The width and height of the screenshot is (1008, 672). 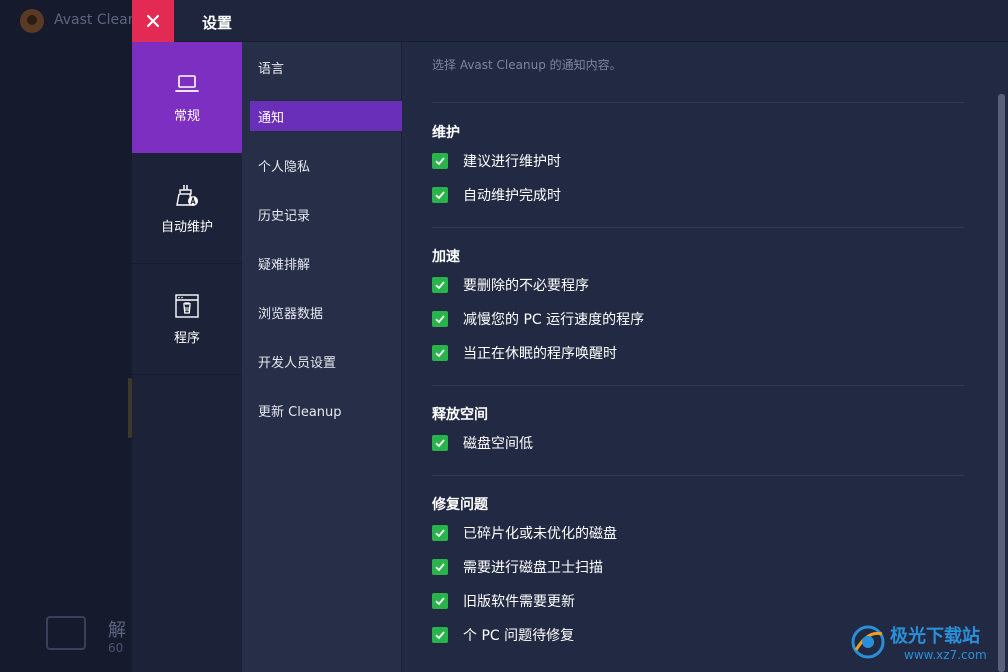 What do you see at coordinates (187, 305) in the screenshot?
I see `program-trash-icon` at bounding box center [187, 305].